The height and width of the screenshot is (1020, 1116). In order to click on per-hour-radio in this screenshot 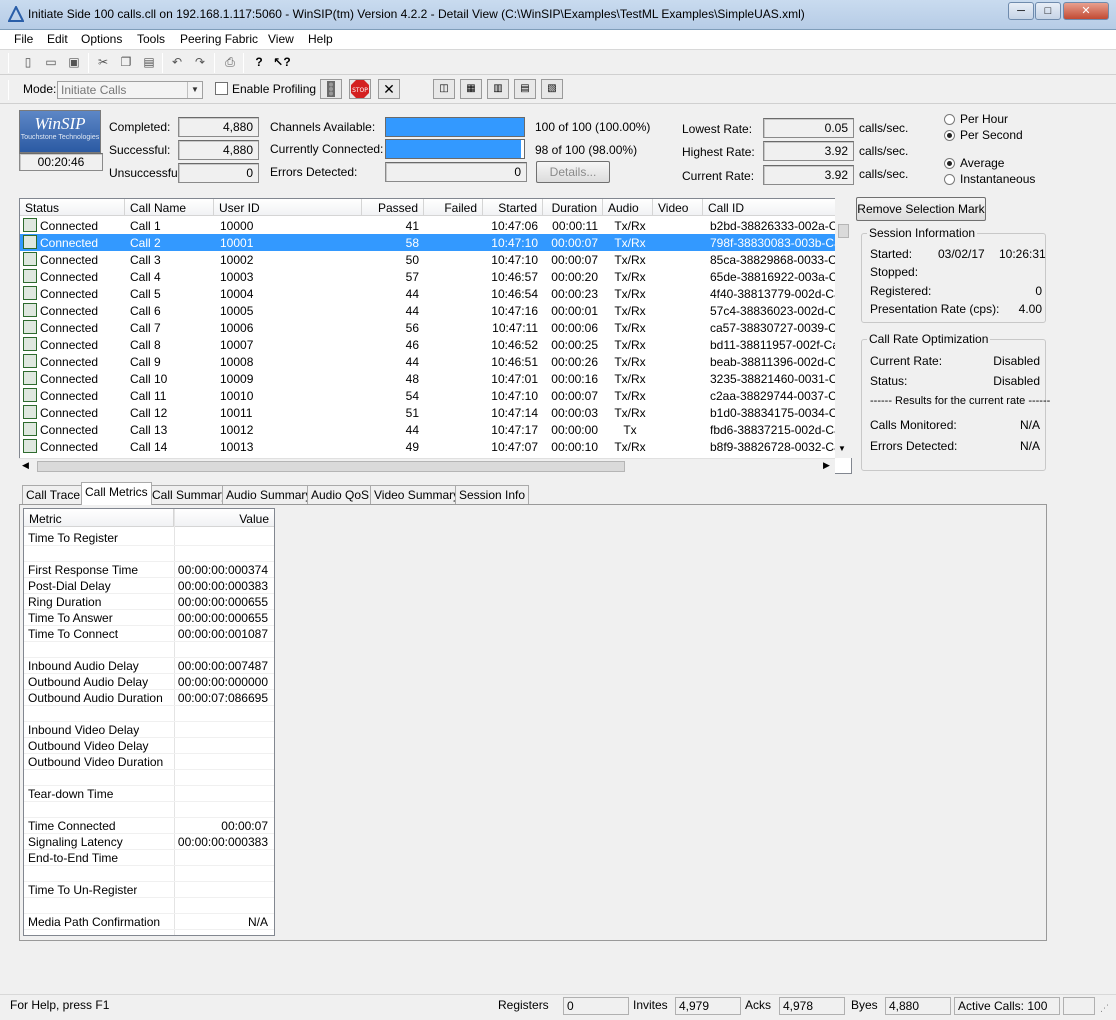, I will do `click(949, 119)`.